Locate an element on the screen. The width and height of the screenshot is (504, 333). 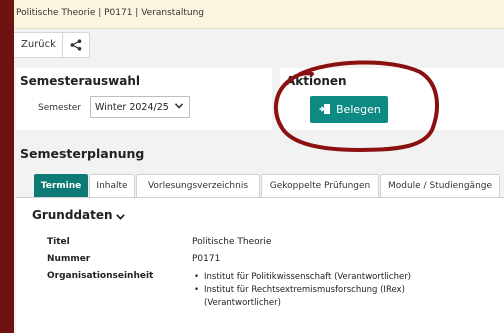
share-button is located at coordinates (76, 45).